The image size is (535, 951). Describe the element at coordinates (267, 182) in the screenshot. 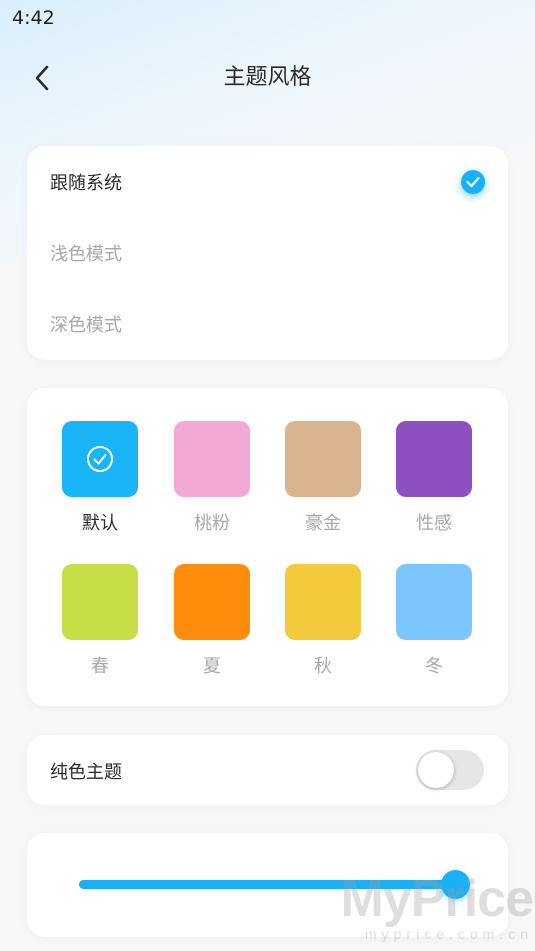

I see `mode-option-follow-system: 跟随系统` at that location.